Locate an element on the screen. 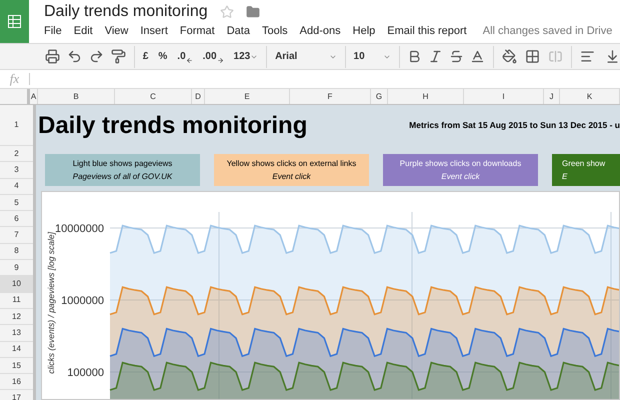  column-header: I is located at coordinates (504, 96).